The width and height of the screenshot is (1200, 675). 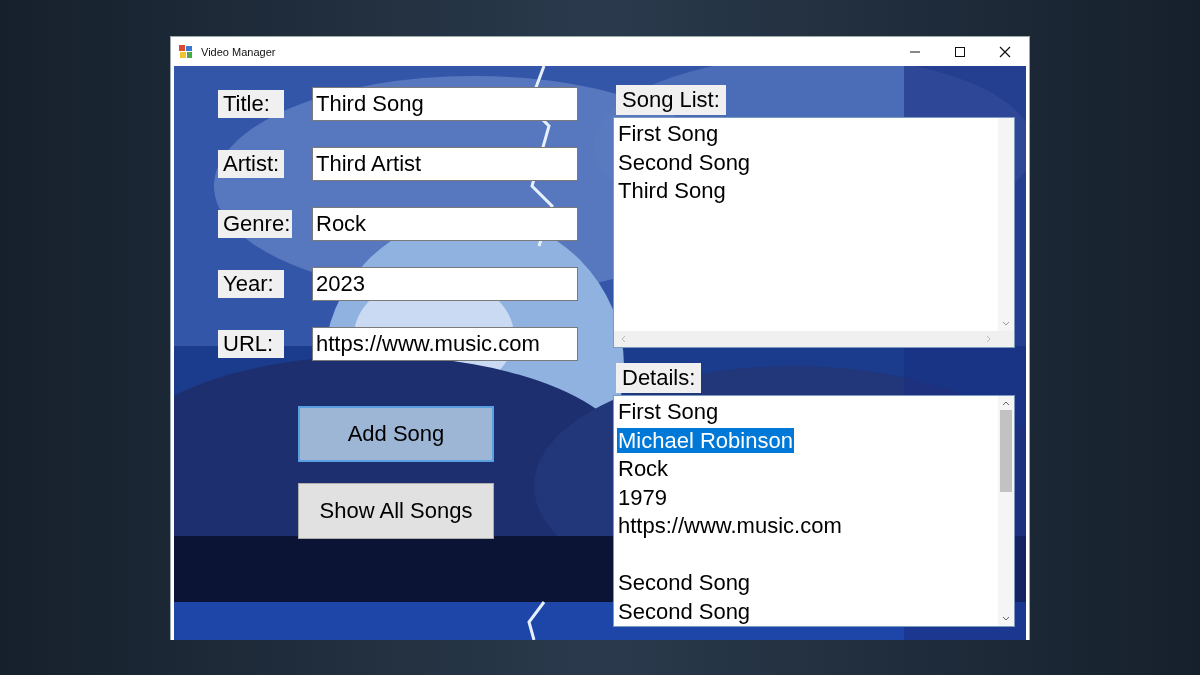 What do you see at coordinates (445, 104) in the screenshot?
I see `input-field: Third Song` at bounding box center [445, 104].